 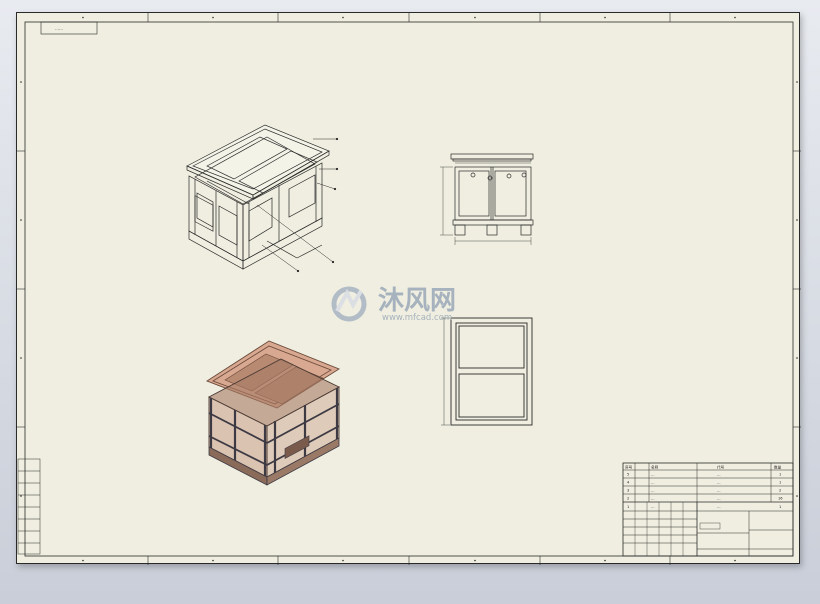 I want to click on left-revision-strip, so click(x=29, y=506).